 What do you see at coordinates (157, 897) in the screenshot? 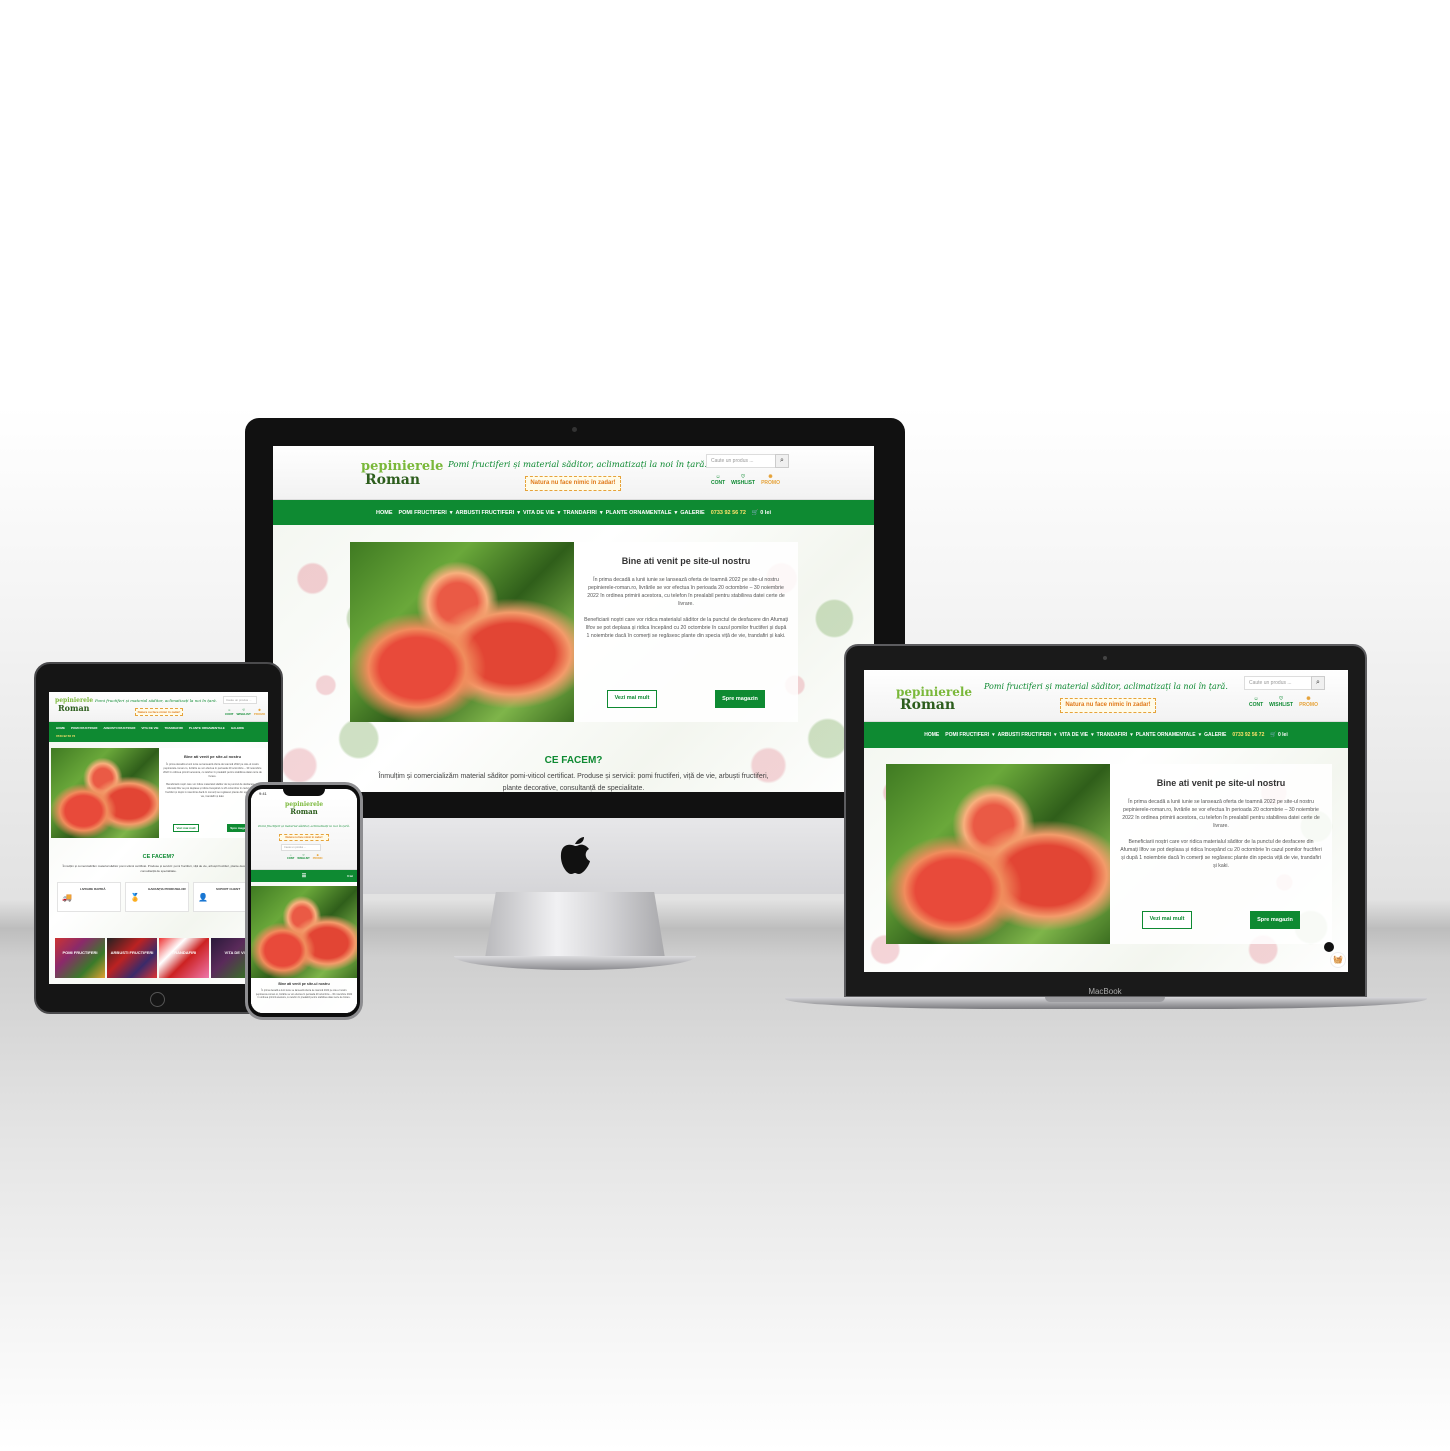
I see `feature-card: 🏅 GARANȚIA PRODUSELOR` at bounding box center [157, 897].